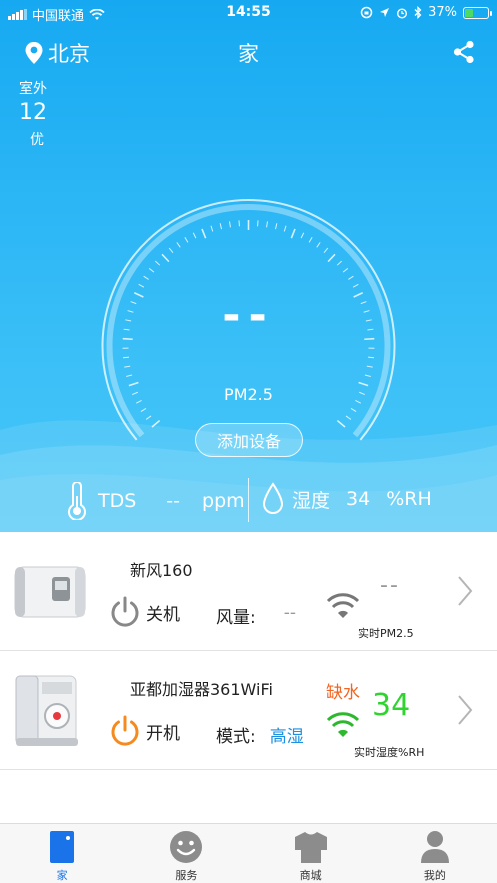 Image resolution: width=497 pixels, height=883 pixels. Describe the element at coordinates (286, 737) in the screenshot. I see `mode-value: 高湿` at that location.